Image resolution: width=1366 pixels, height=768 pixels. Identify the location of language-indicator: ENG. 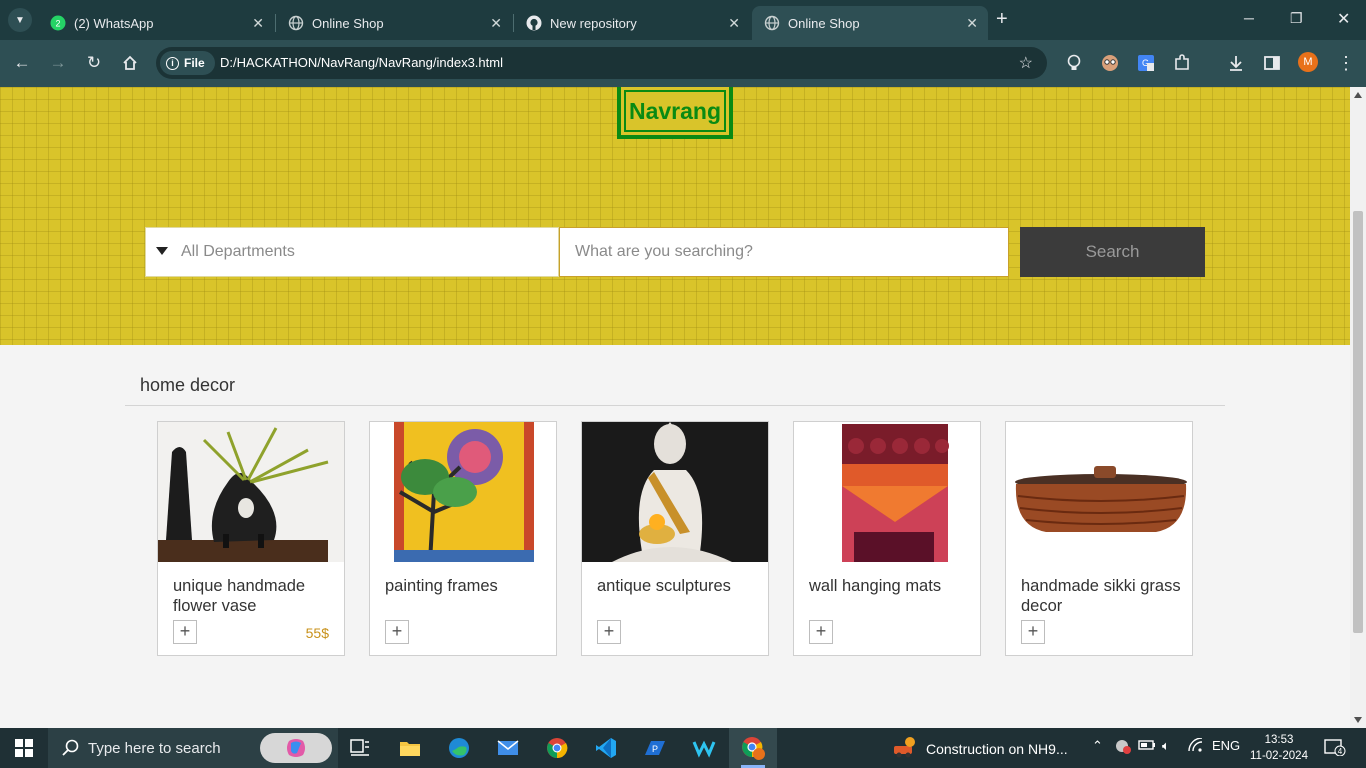
(1226, 745).